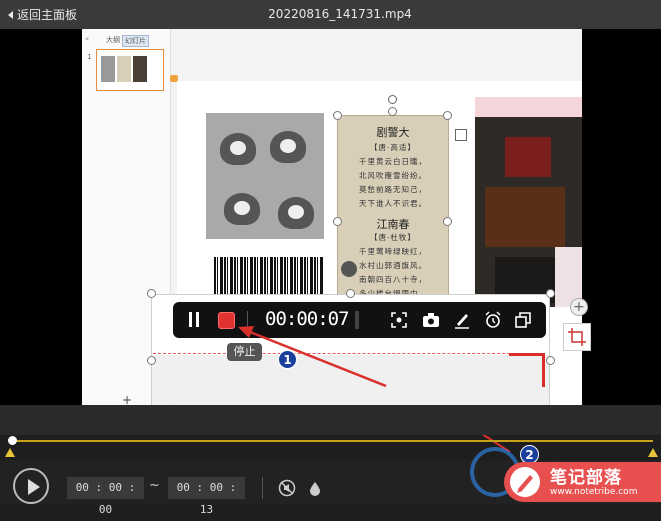 The image size is (661, 521). Describe the element at coordinates (12, 440) in the screenshot. I see `playhead` at that location.